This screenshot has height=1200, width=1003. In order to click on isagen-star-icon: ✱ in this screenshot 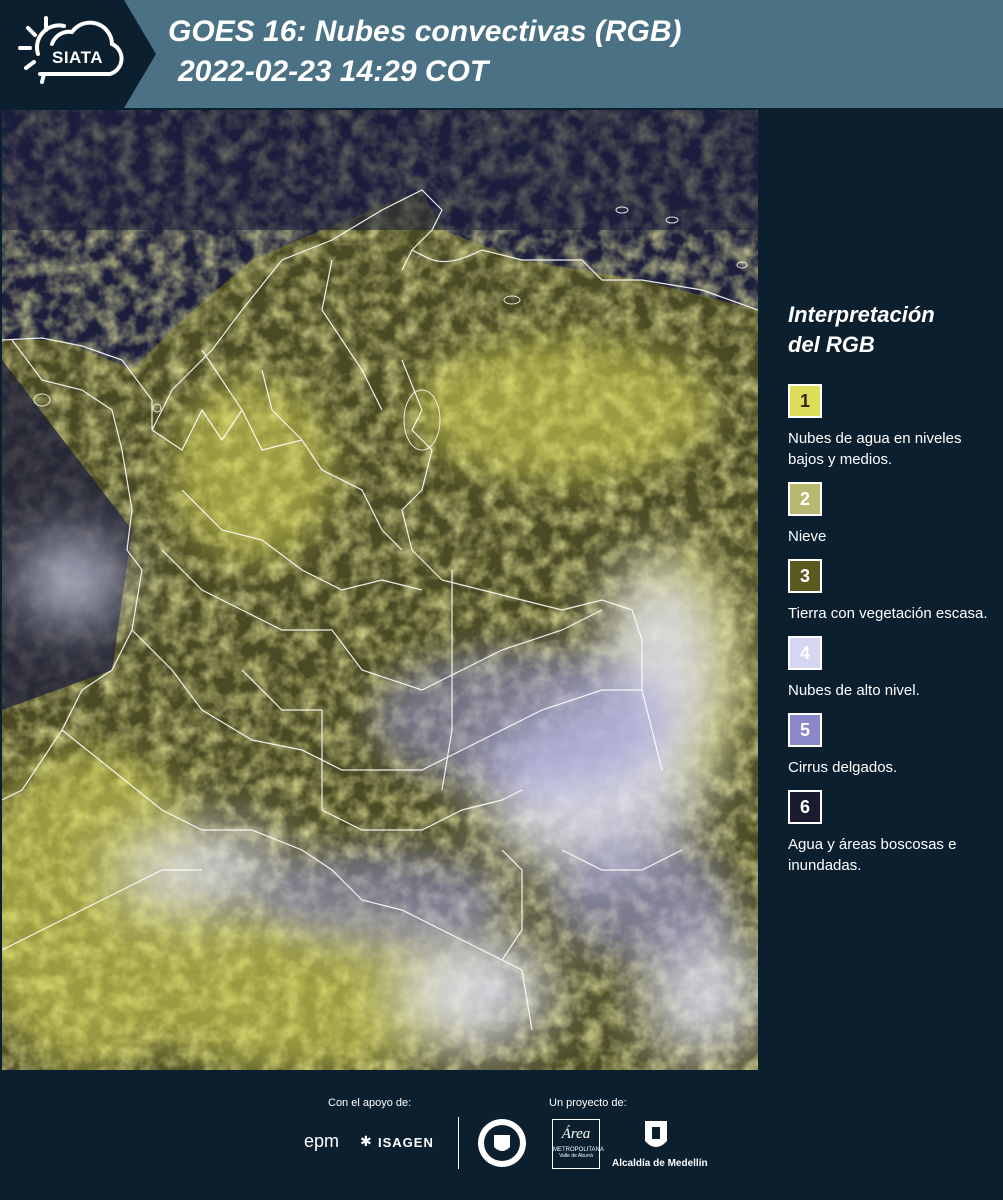, I will do `click(366, 1141)`.